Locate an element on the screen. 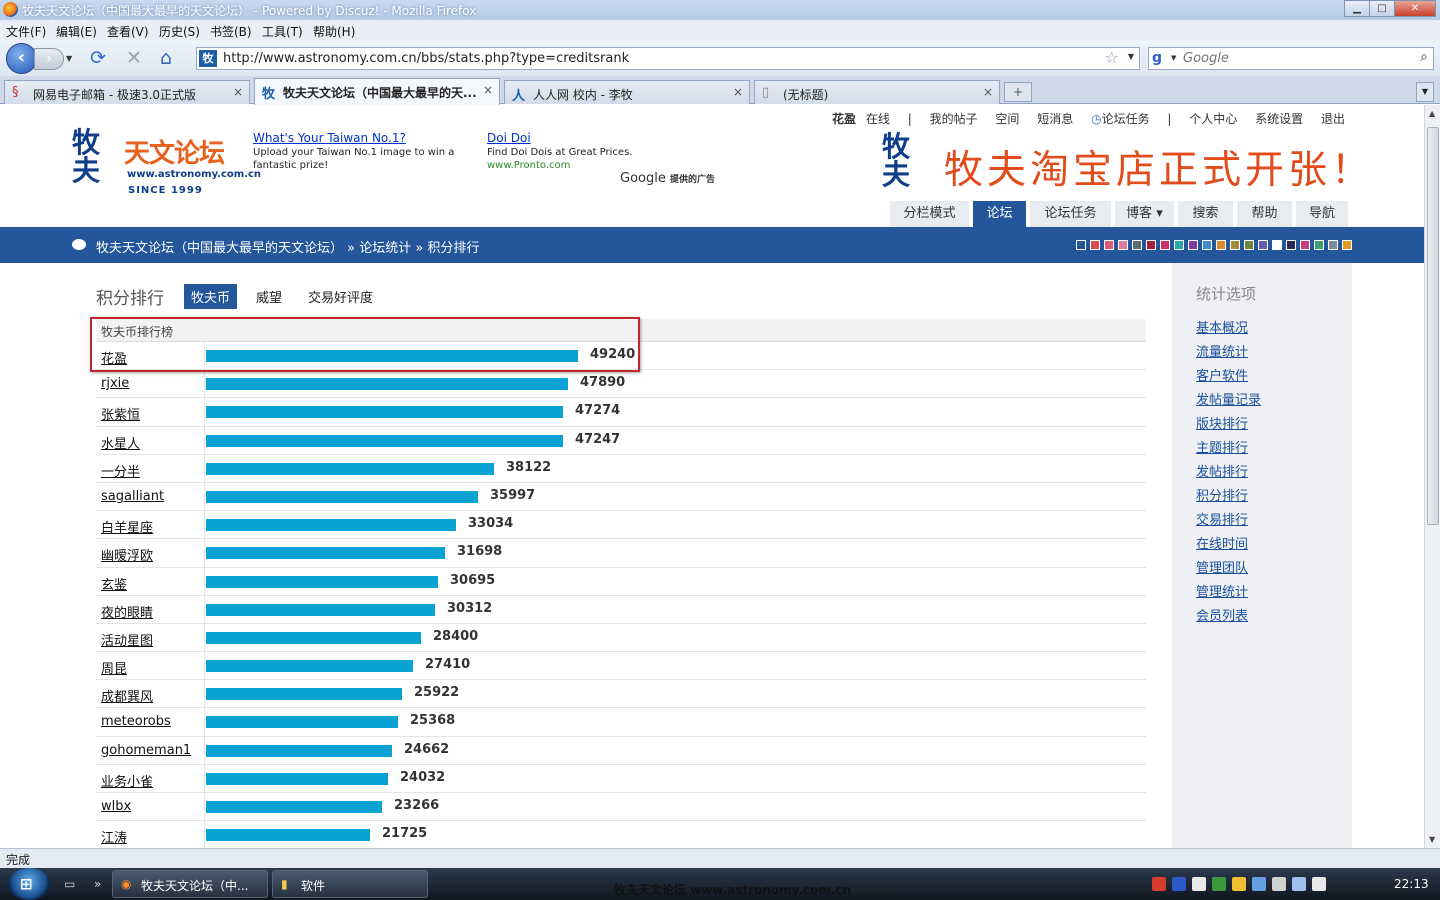 This screenshot has width=1440, height=900. url-input is located at coordinates (658, 58).